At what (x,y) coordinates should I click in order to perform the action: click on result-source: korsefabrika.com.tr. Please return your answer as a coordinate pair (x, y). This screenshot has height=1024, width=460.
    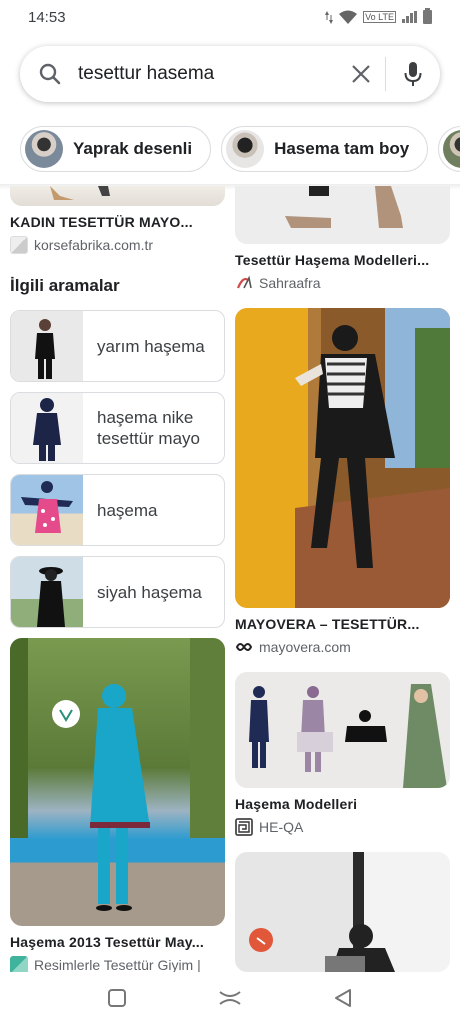
    Looking at the image, I should click on (117, 245).